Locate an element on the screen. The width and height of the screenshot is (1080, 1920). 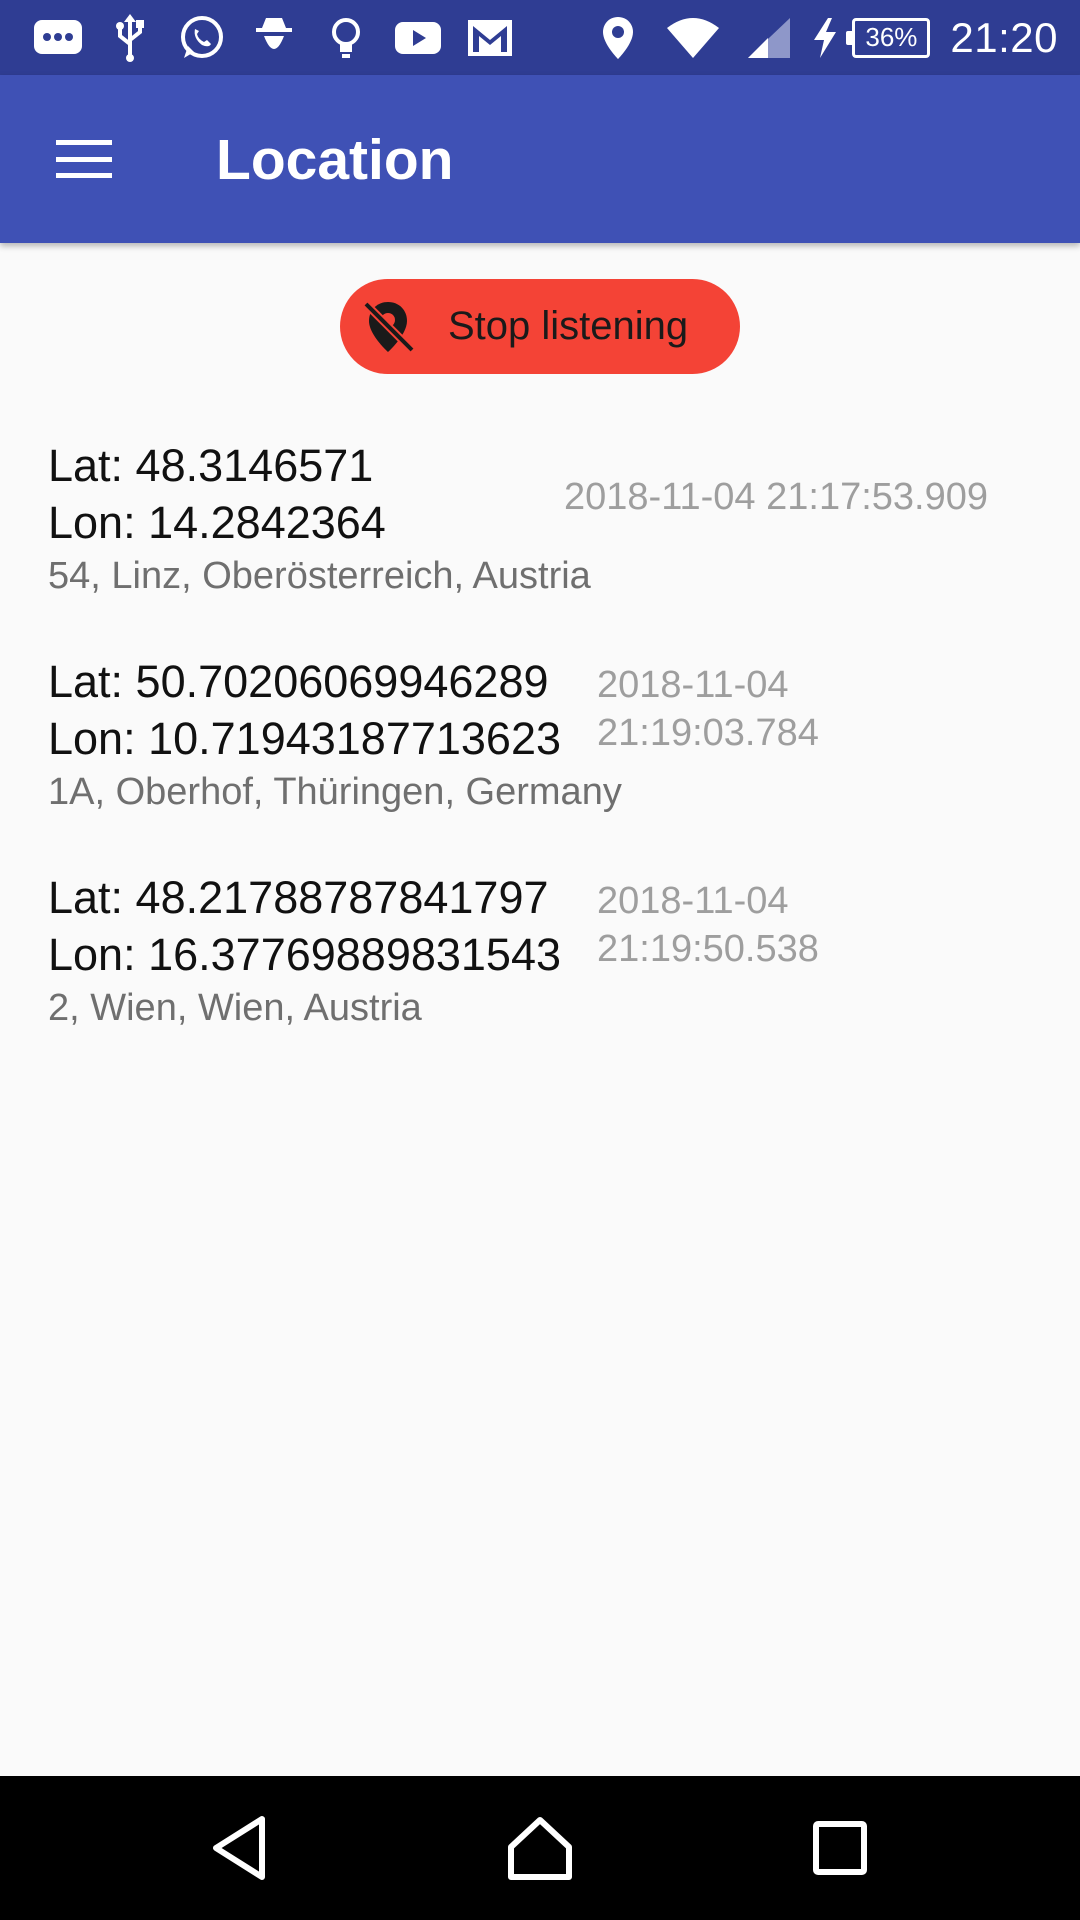
latitude-text: Lat: 48.21788787841797 is located at coordinates (298, 897).